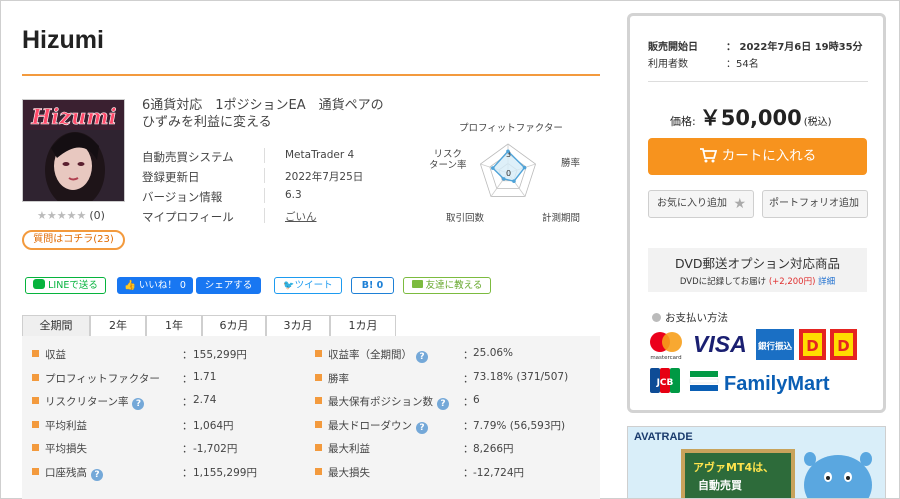  What do you see at coordinates (56, 325) in the screenshot?
I see `tab-all-period: 全期間` at bounding box center [56, 325].